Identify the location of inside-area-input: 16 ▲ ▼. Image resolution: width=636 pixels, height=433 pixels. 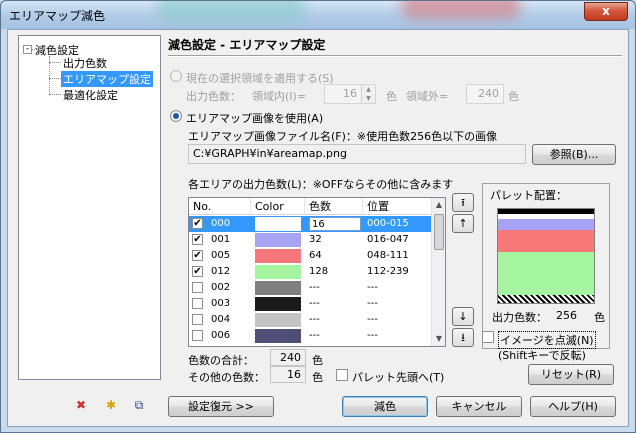
(350, 94).